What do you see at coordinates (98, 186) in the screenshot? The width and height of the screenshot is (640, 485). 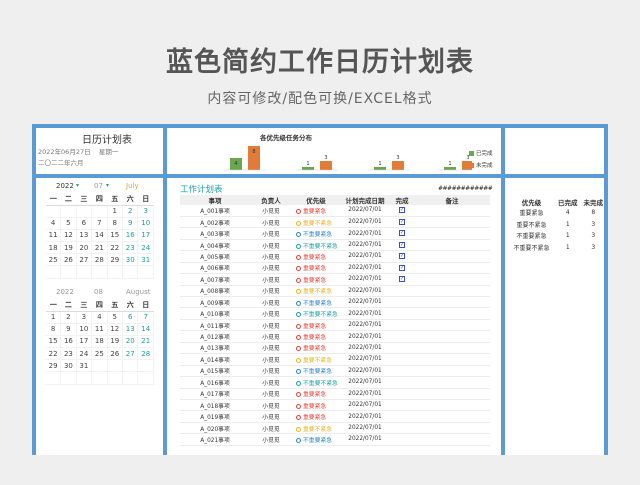 I see `month-select: 07` at bounding box center [98, 186].